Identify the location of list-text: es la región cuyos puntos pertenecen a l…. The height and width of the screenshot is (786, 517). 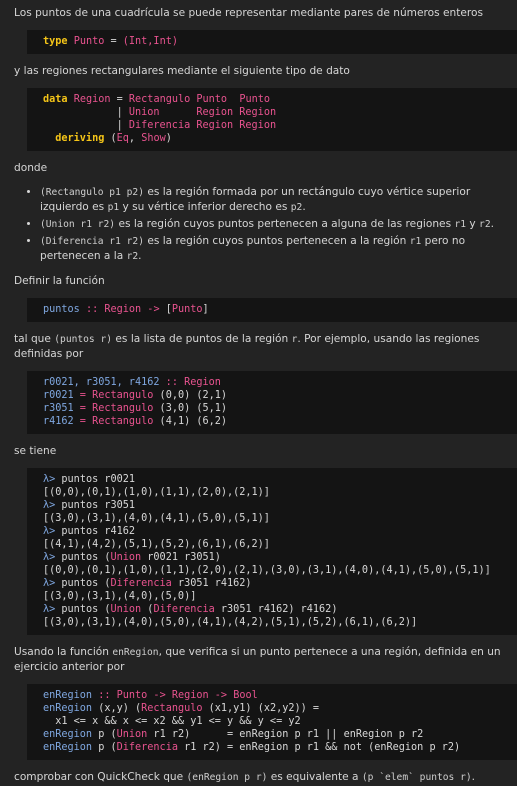
(276, 241).